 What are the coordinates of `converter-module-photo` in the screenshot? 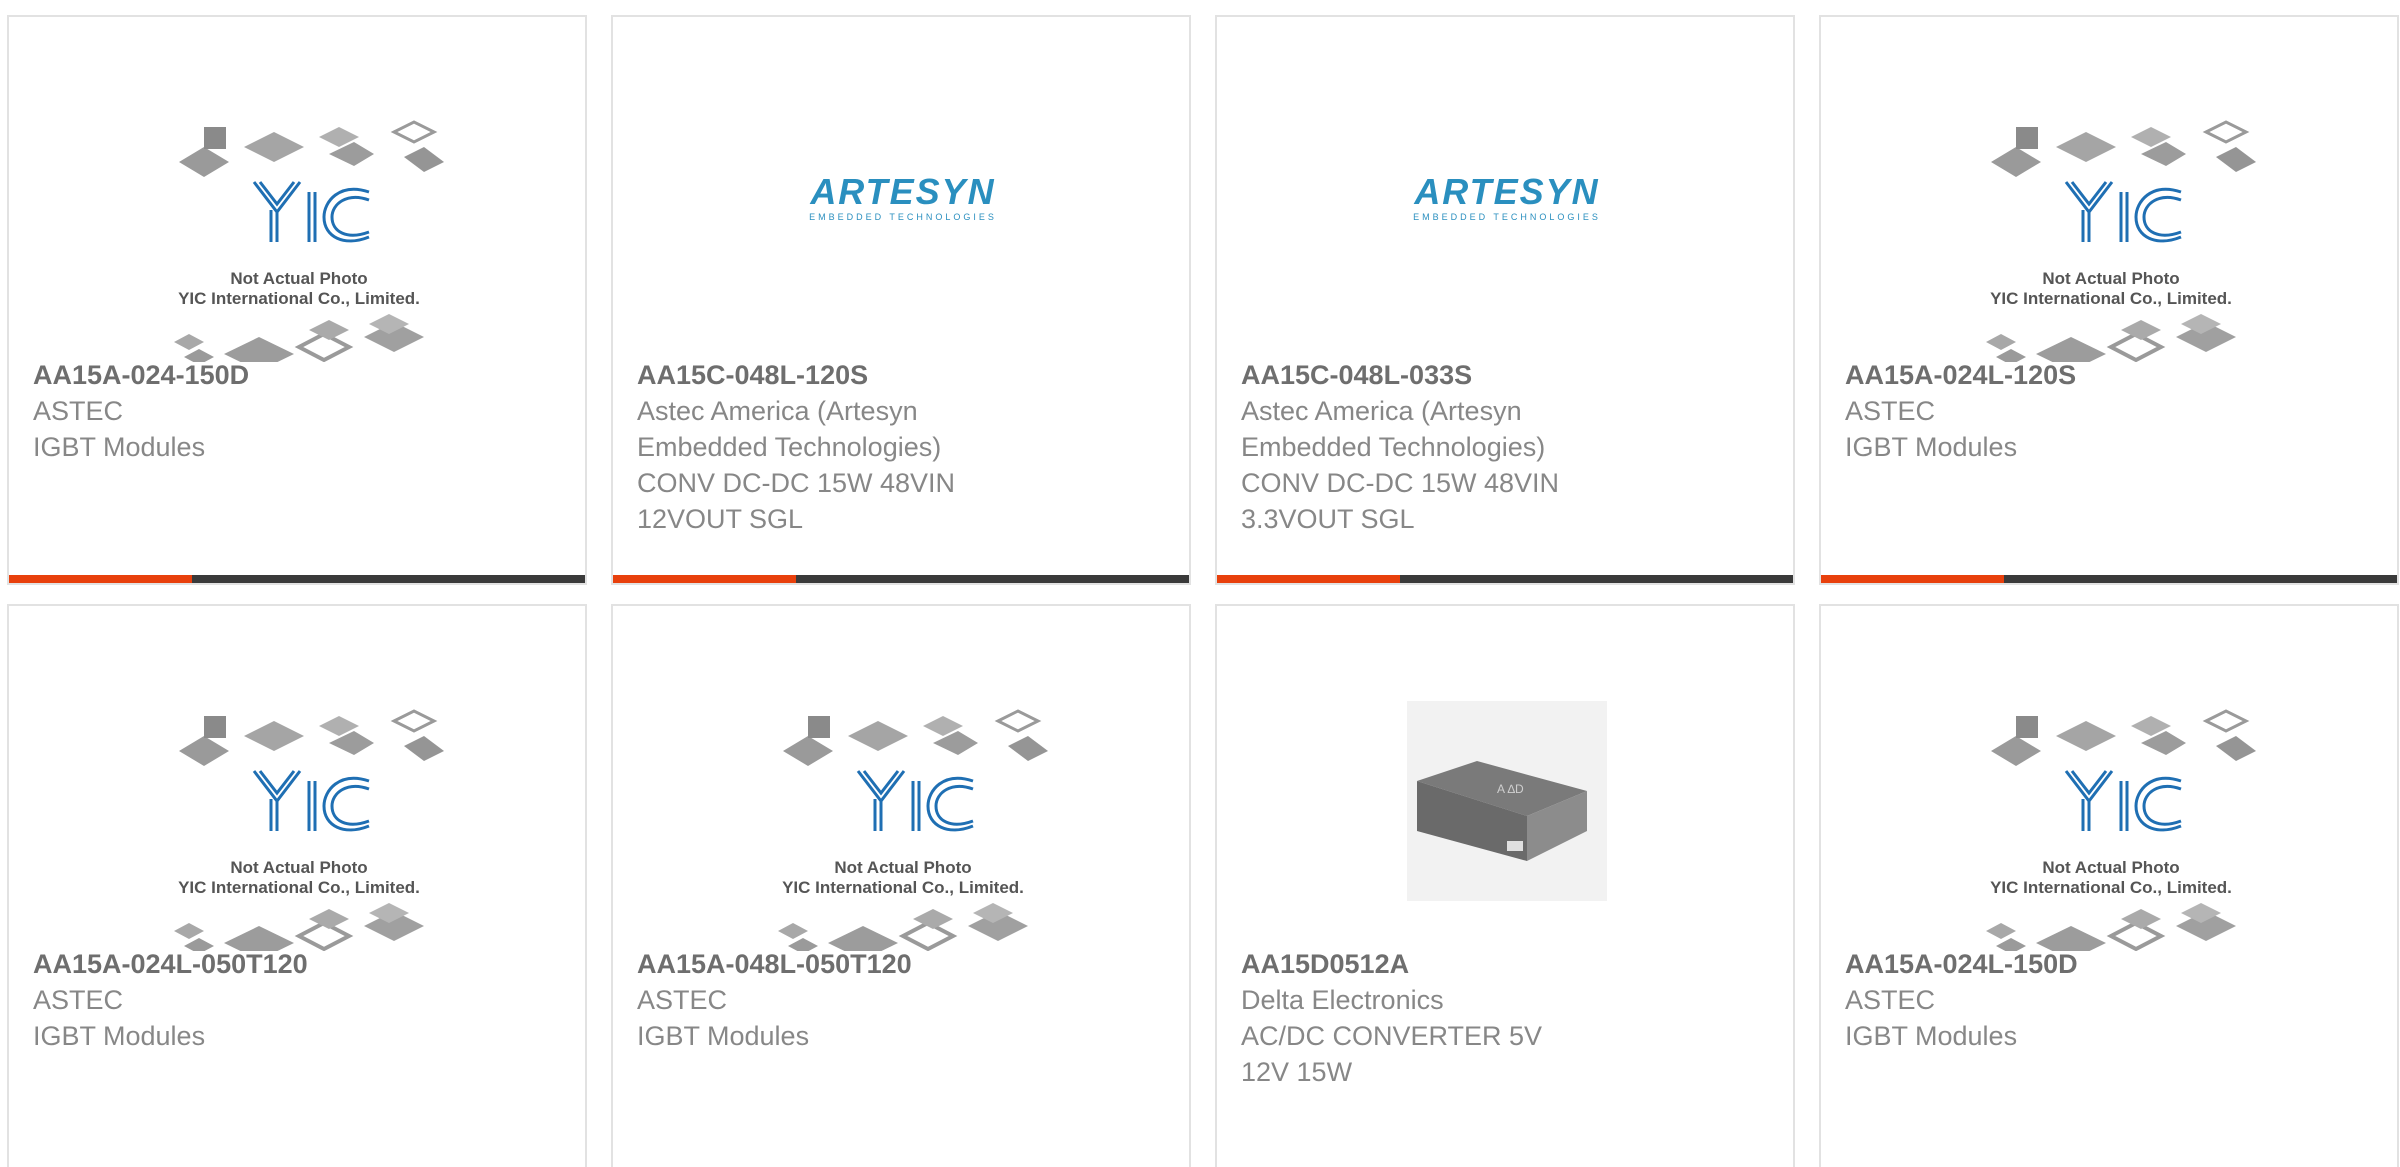 It's located at (1505, 816).